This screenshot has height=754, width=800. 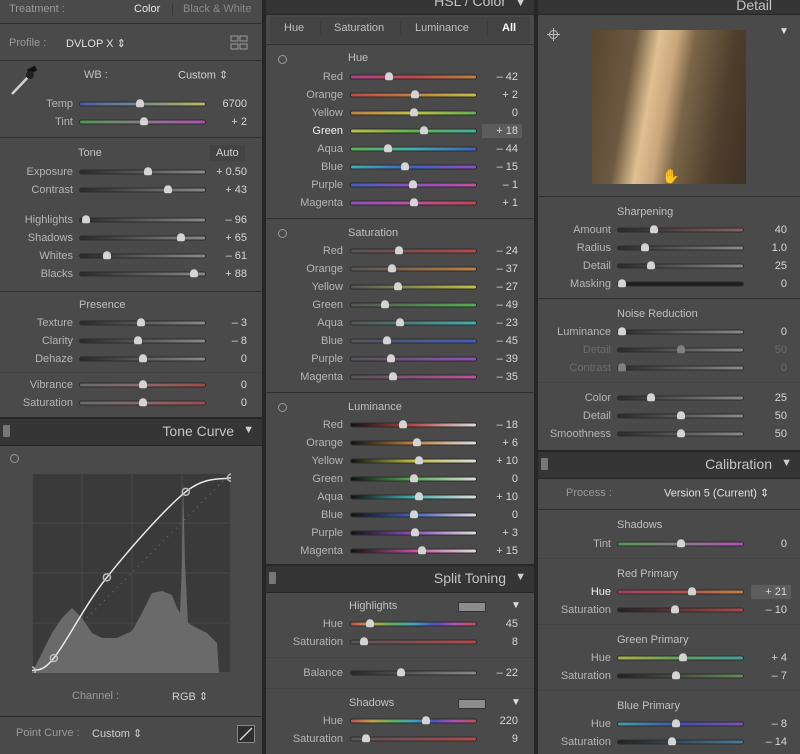 What do you see at coordinates (24, 81) in the screenshot?
I see `eyedropper-icon` at bounding box center [24, 81].